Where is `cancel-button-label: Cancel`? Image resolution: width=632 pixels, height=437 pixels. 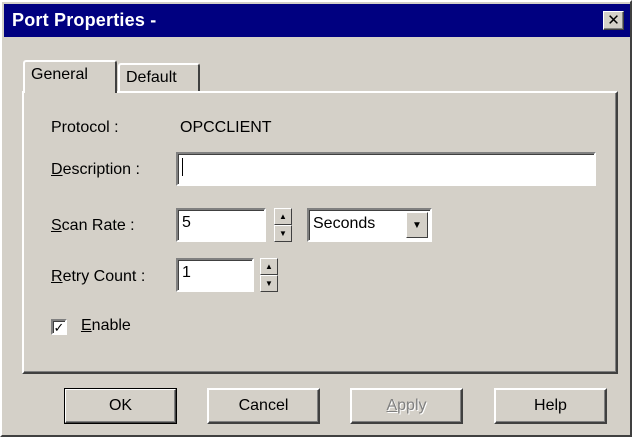 cancel-button-label: Cancel is located at coordinates (263, 405).